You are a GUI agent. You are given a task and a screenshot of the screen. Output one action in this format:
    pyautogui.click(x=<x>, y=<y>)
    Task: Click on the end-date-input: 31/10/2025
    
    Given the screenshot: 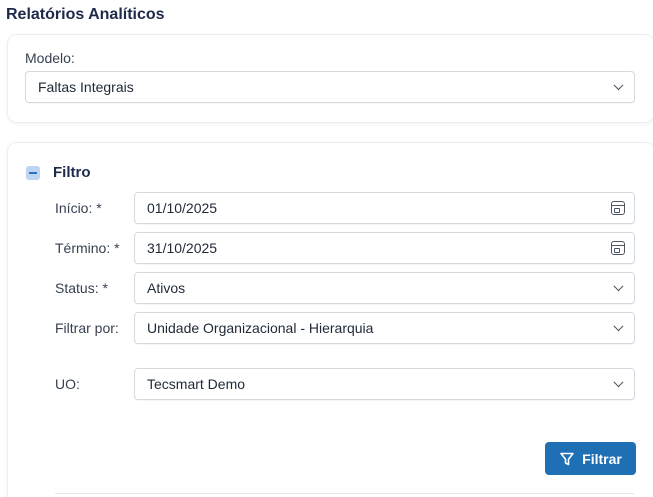 What is the action you would take?
    pyautogui.click(x=384, y=248)
    